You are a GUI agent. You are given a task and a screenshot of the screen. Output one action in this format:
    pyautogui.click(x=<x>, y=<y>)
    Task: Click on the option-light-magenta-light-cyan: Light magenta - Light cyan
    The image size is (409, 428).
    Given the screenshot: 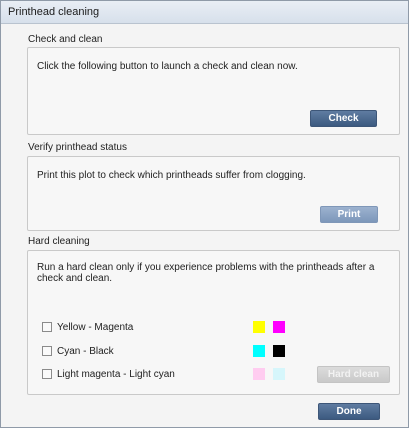 What is the action you would take?
    pyautogui.click(x=108, y=374)
    